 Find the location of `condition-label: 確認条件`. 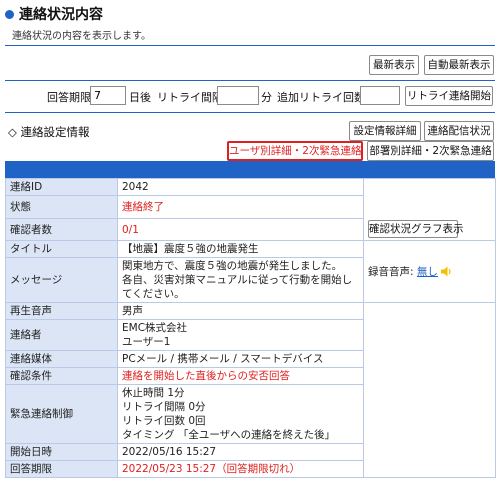

condition-label: 確認条件 is located at coordinates (61, 376).